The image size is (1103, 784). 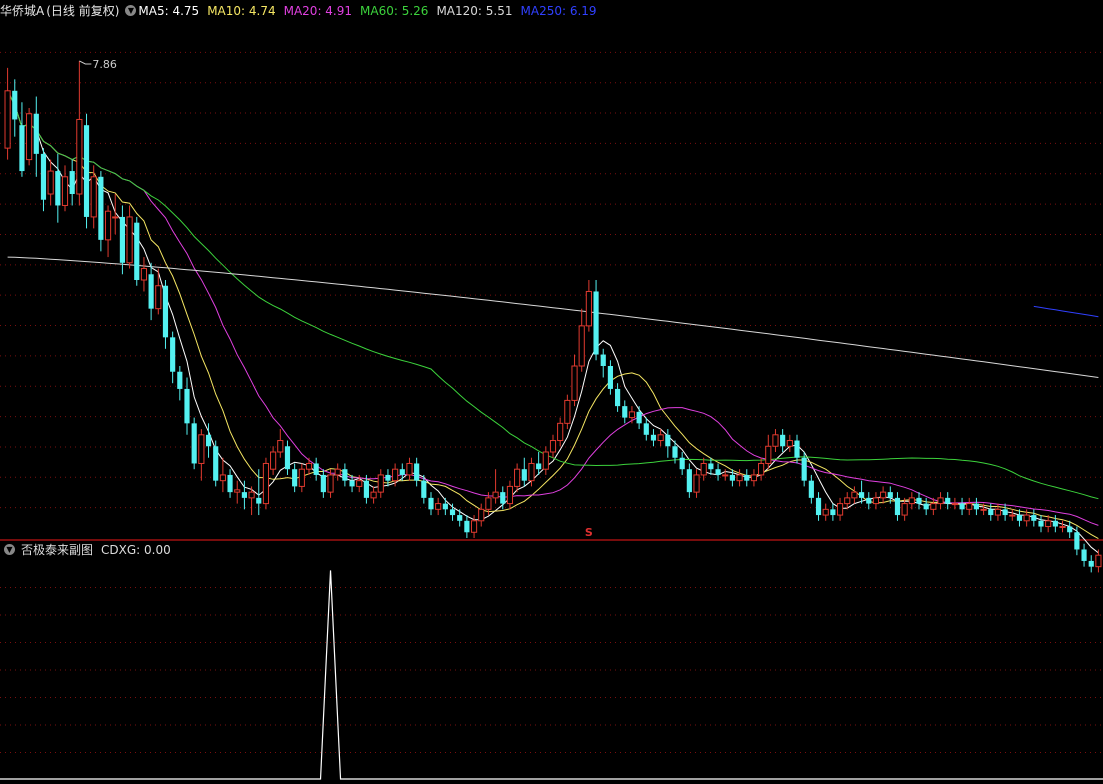 I want to click on sub-chart-header: ▼ 否极泰来副图 CDXG: 0.00, so click(x=551, y=550).